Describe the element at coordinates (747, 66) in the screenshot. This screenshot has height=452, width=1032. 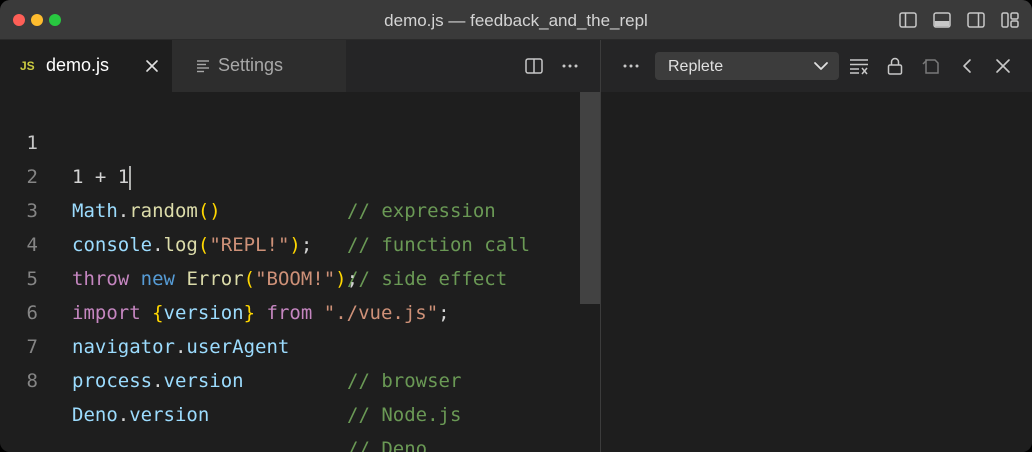
I see `output-channel-select: Replete` at that location.